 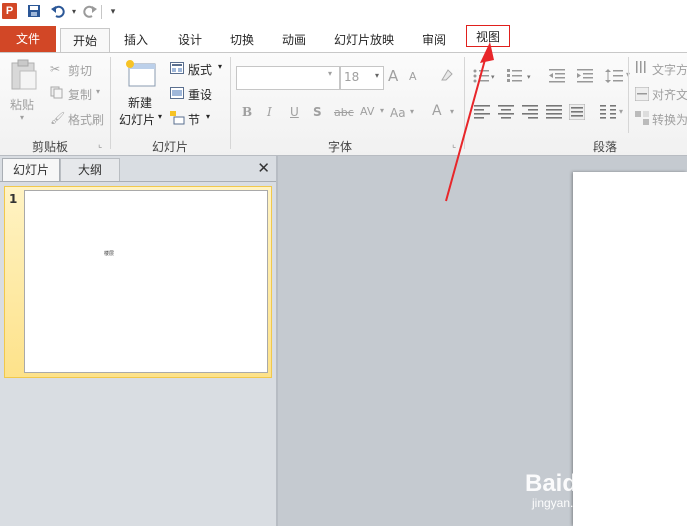 What do you see at coordinates (200, 69) in the screenshot?
I see `layout-button: 版式` at bounding box center [200, 69].